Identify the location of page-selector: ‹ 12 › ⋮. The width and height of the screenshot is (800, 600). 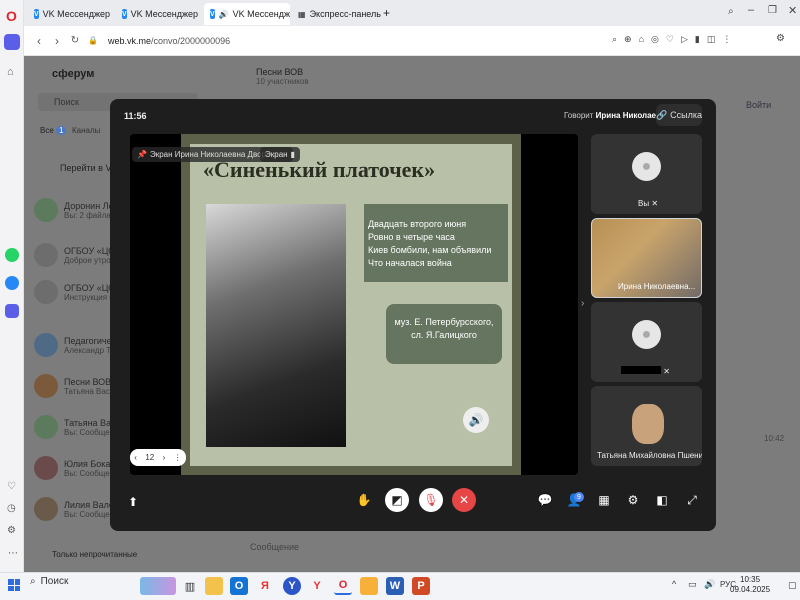
(158, 457).